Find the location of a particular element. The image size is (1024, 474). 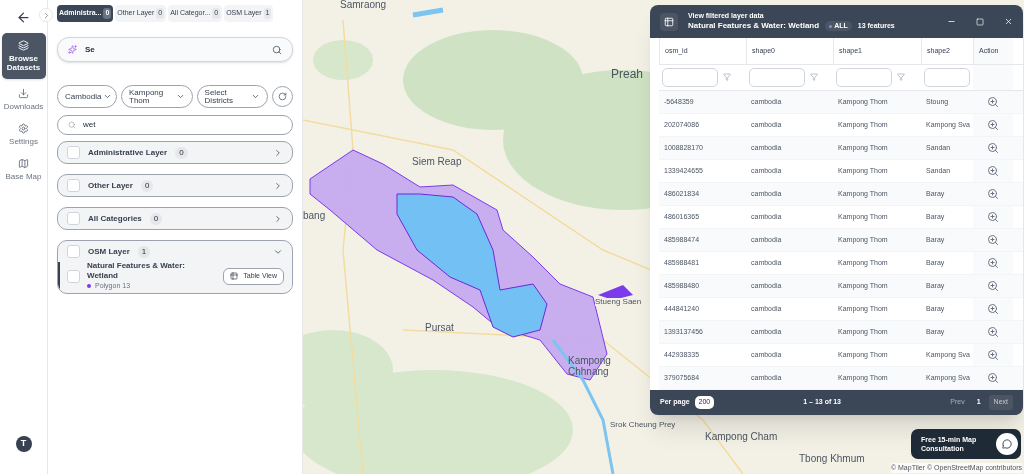

layers-icon is located at coordinates (23, 45).